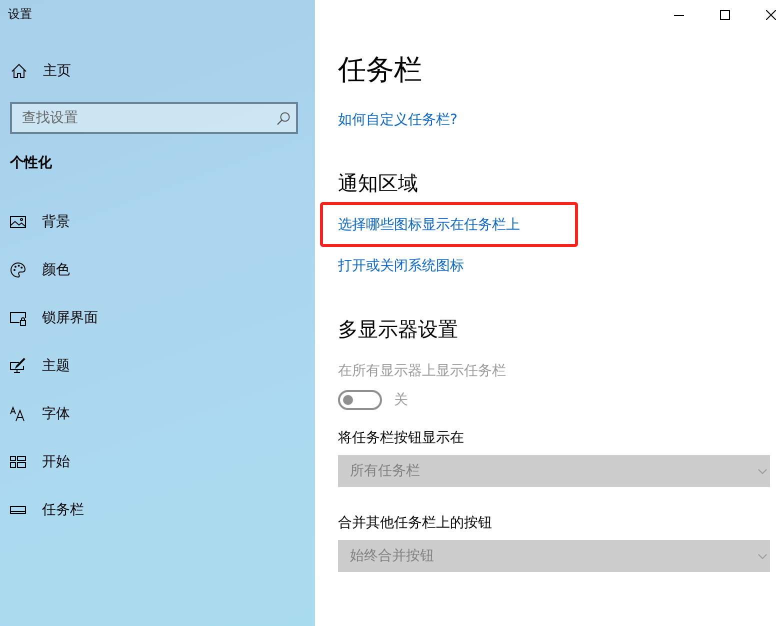  What do you see at coordinates (40, 414) in the screenshot?
I see `sidebar-item: 字体` at bounding box center [40, 414].